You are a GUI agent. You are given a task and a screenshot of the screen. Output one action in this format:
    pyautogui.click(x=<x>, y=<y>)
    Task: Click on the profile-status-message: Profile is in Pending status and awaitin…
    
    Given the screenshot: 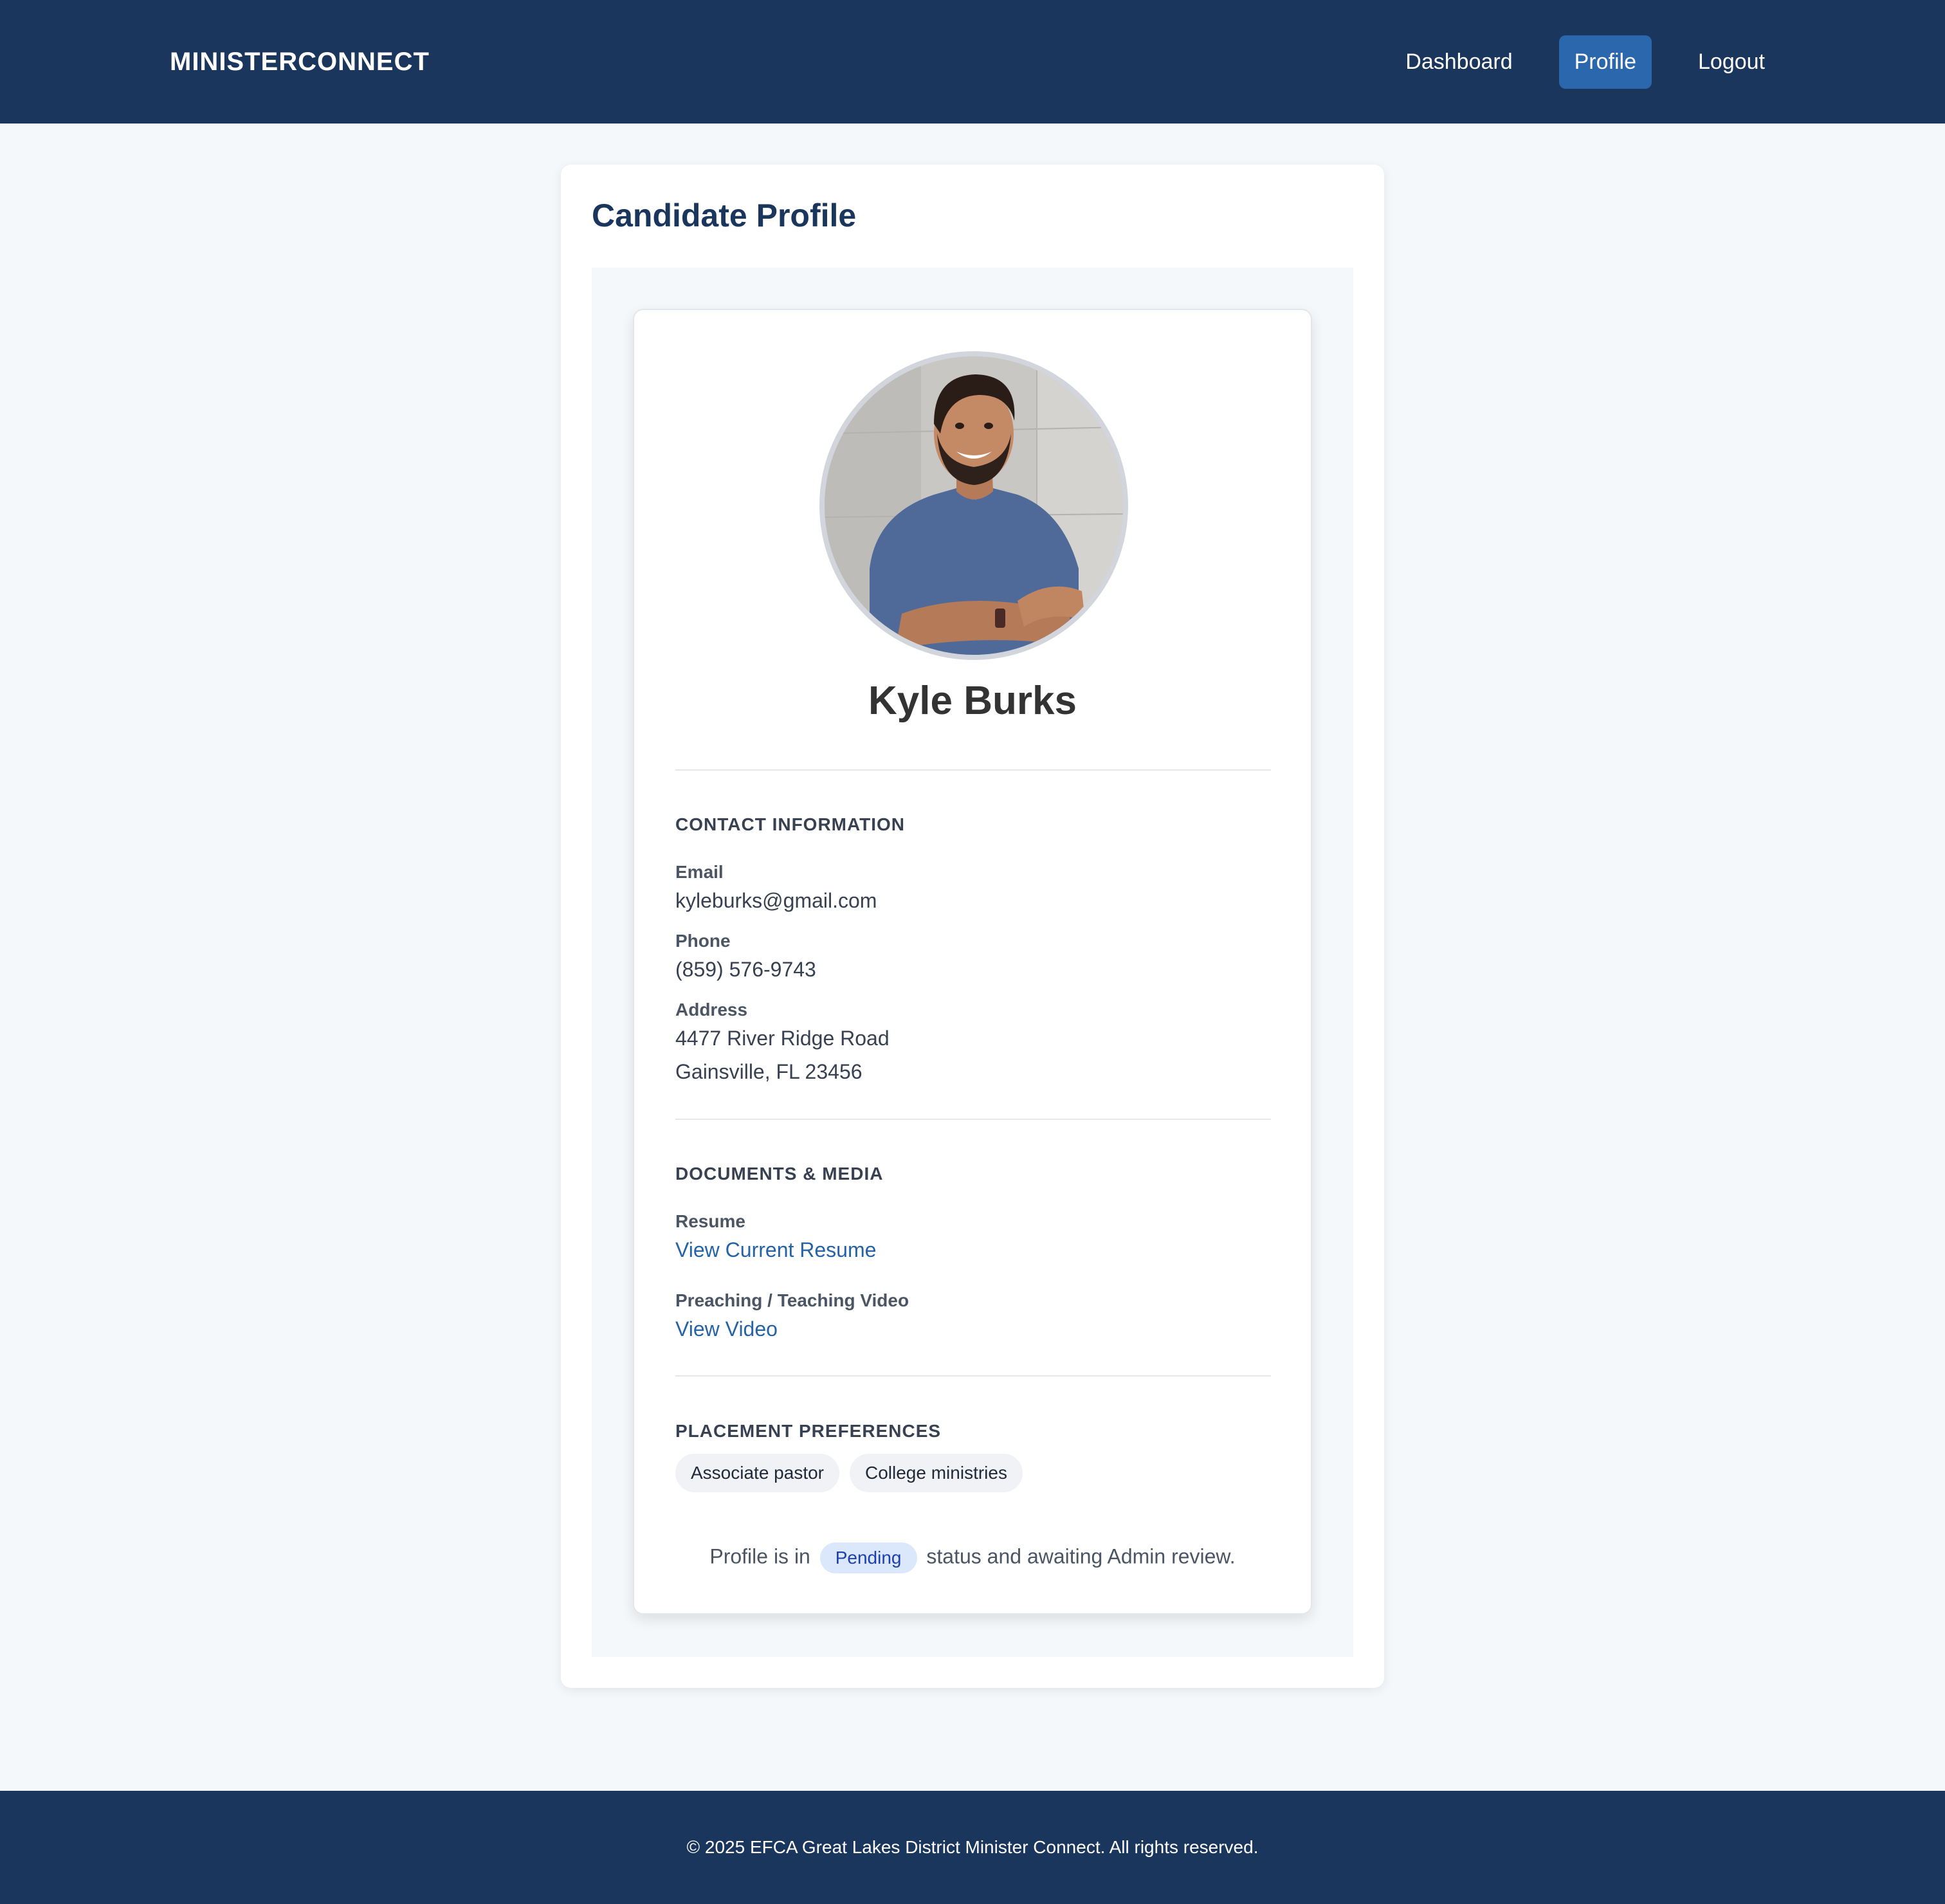 What is the action you would take?
    pyautogui.click(x=972, y=1557)
    